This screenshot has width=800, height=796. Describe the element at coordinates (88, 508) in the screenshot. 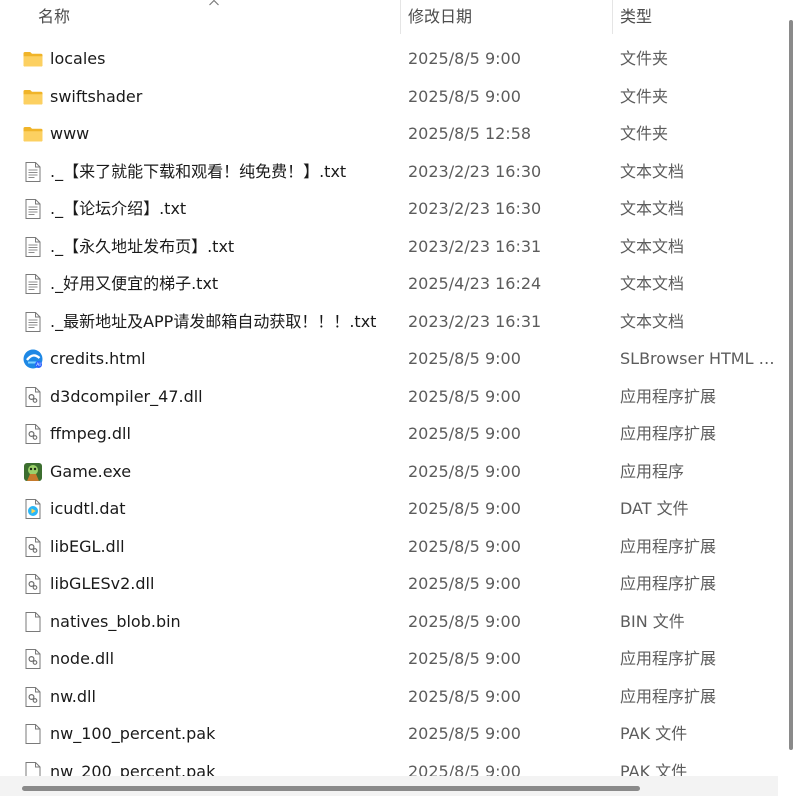

I see `file-name: icudtl.dat` at that location.